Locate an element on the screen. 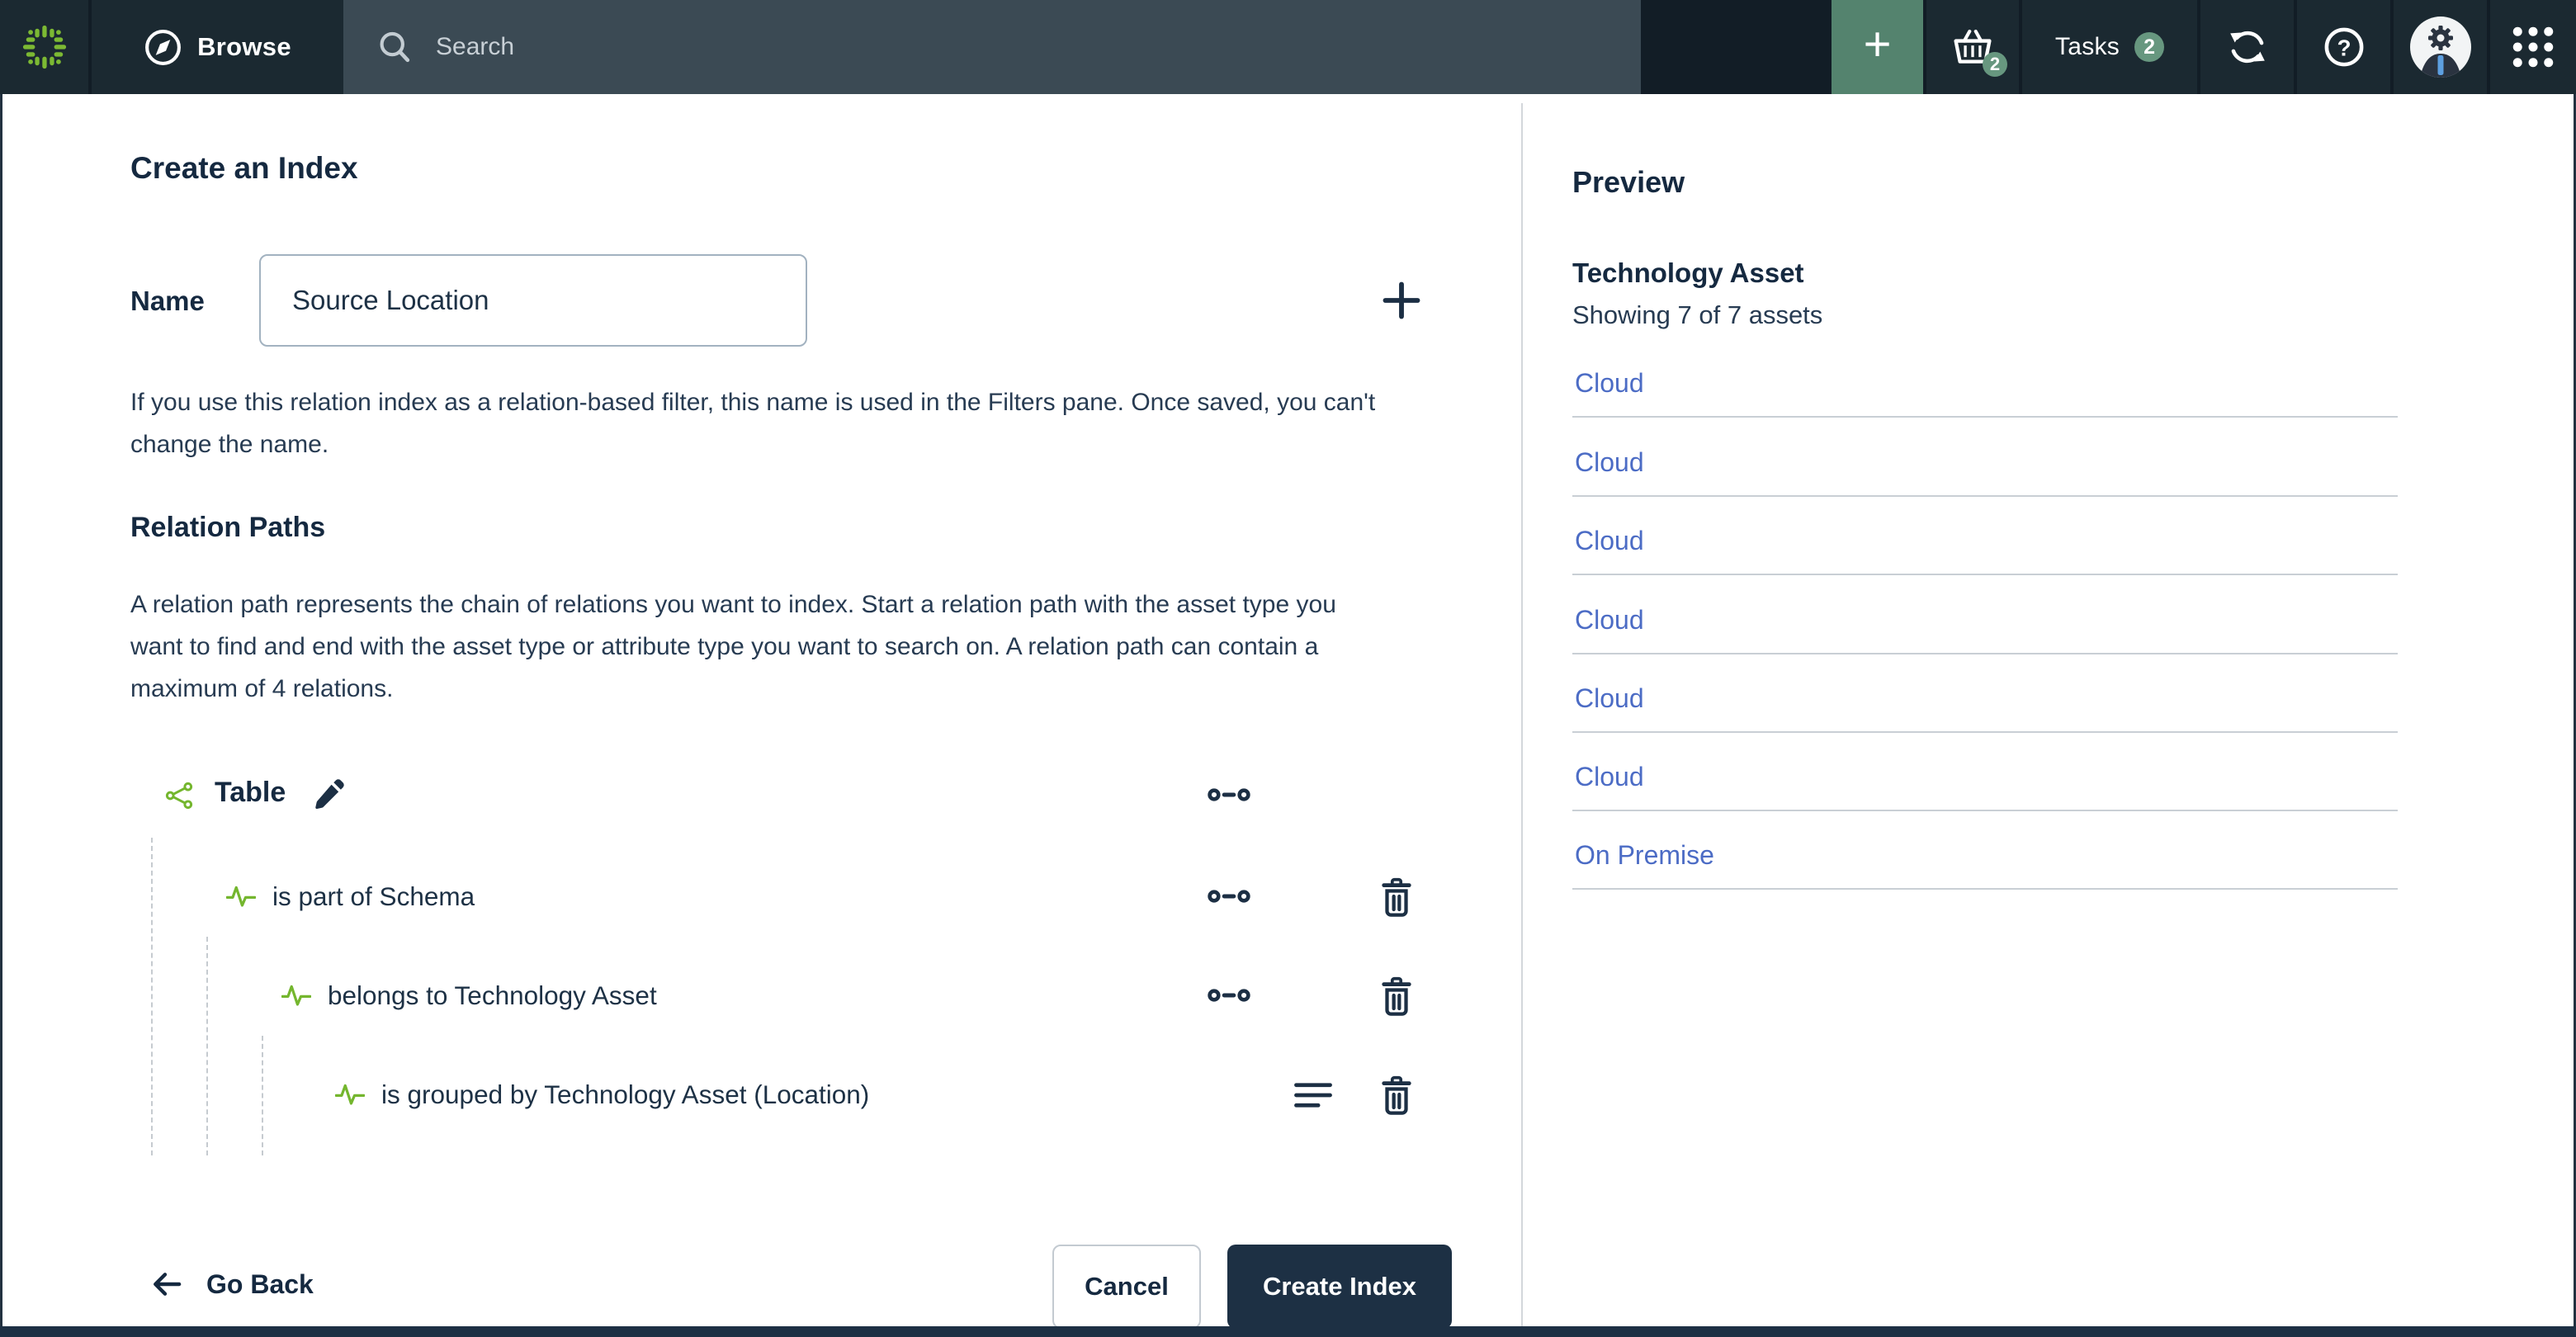 This screenshot has height=1337, width=2576. relation-path-root-row: Table is located at coordinates (743, 795).